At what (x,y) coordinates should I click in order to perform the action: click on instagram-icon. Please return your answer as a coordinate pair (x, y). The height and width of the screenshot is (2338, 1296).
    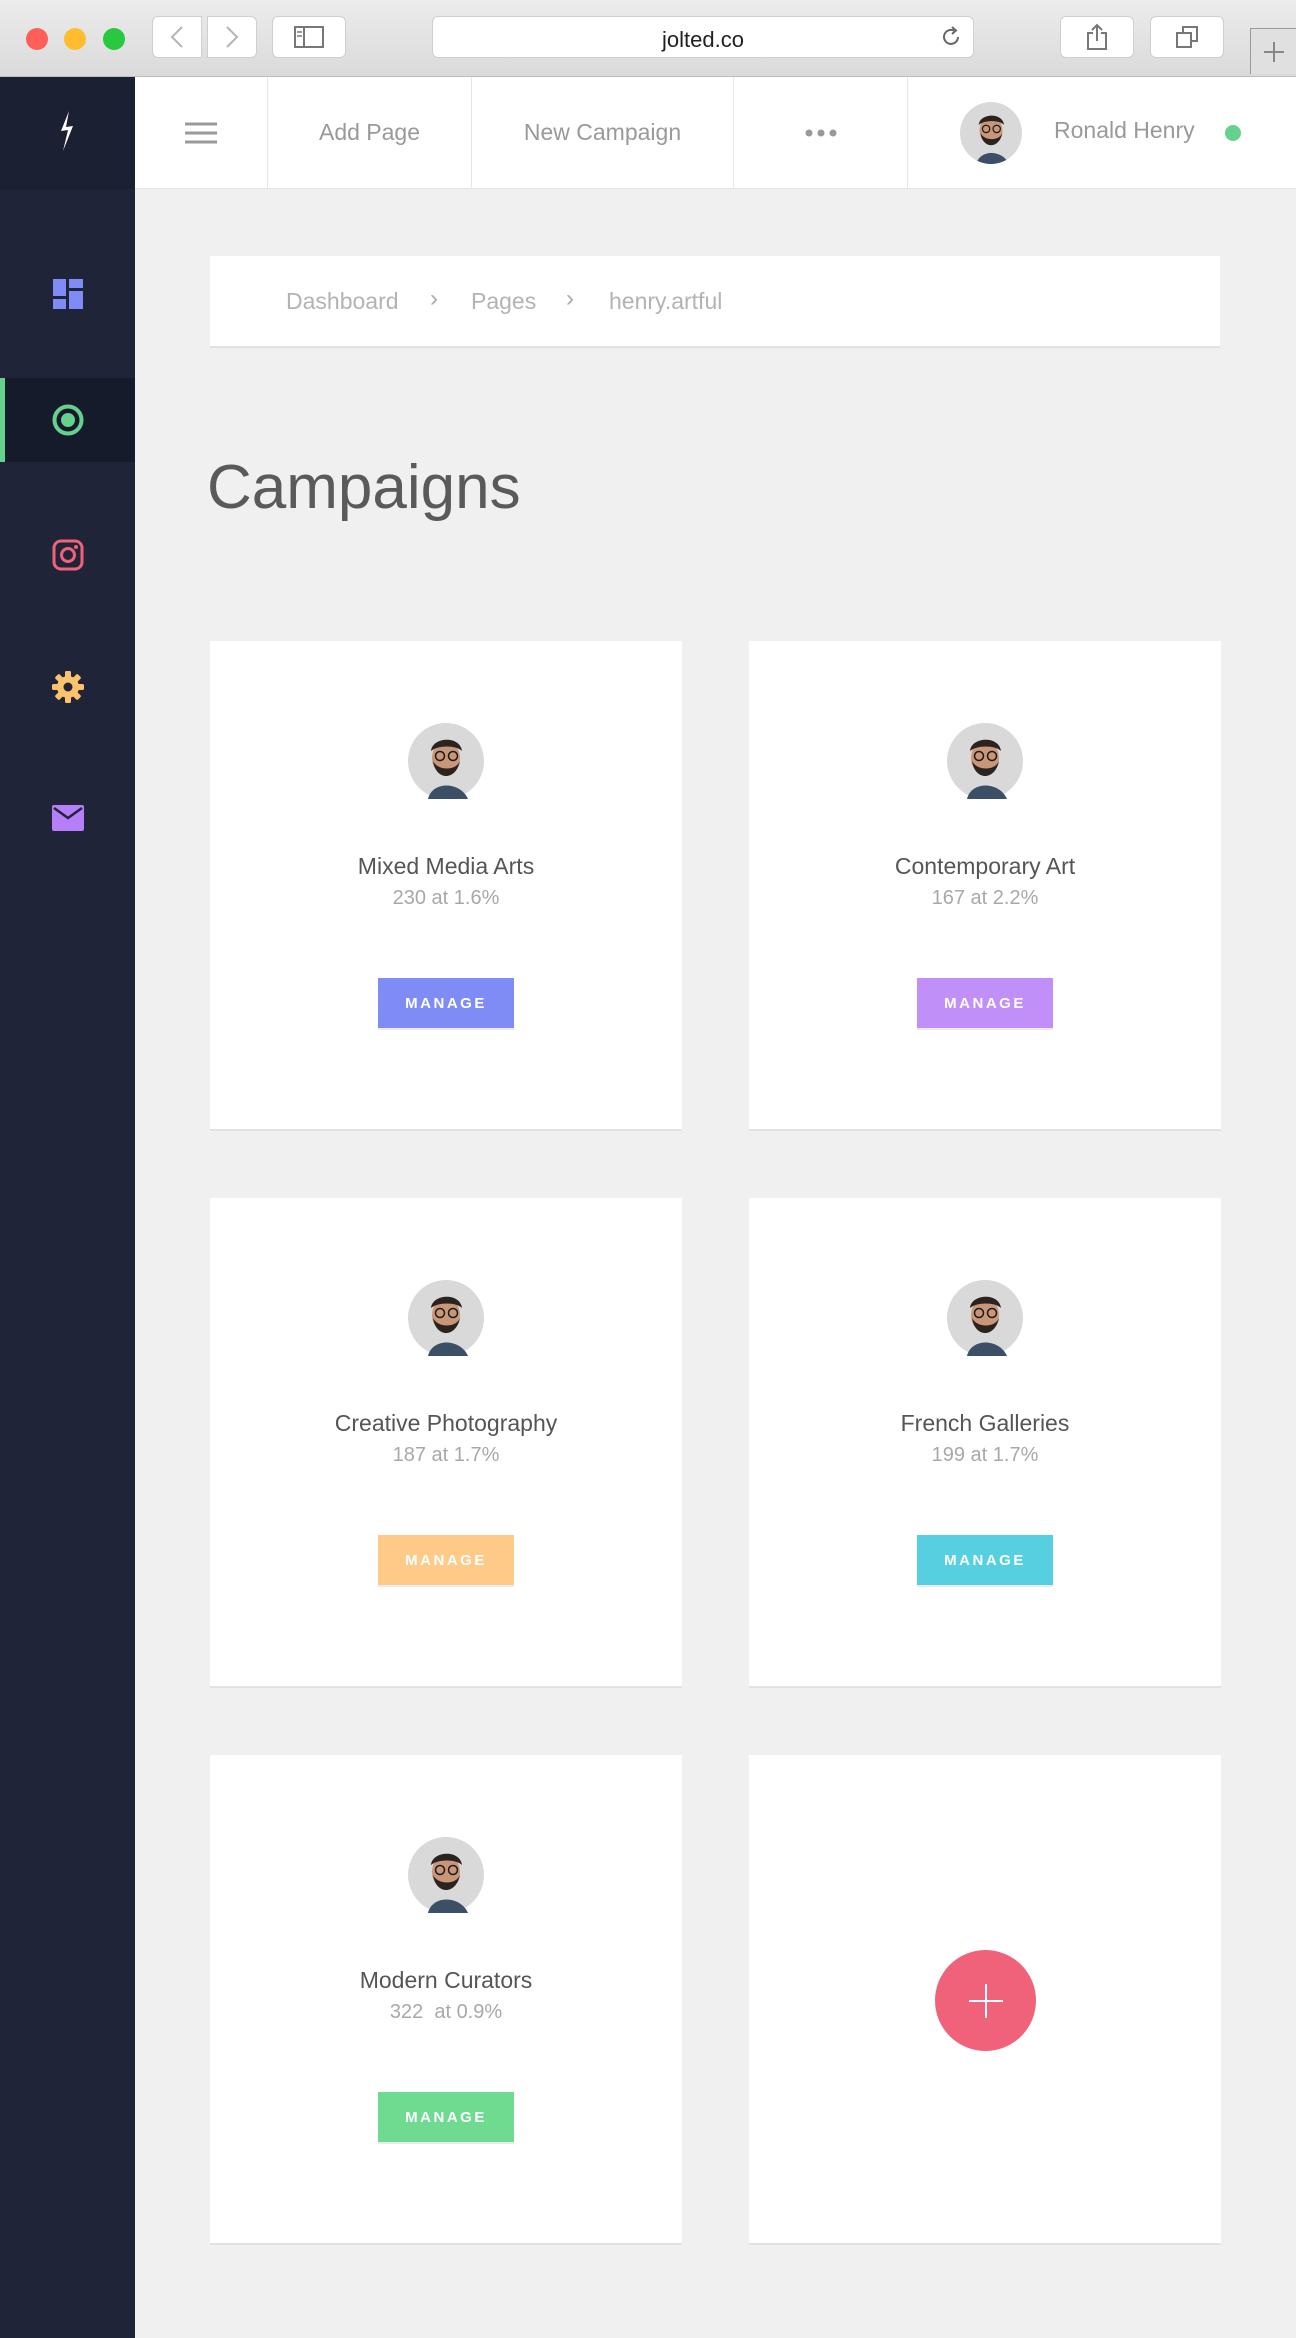
    Looking at the image, I should click on (67, 555).